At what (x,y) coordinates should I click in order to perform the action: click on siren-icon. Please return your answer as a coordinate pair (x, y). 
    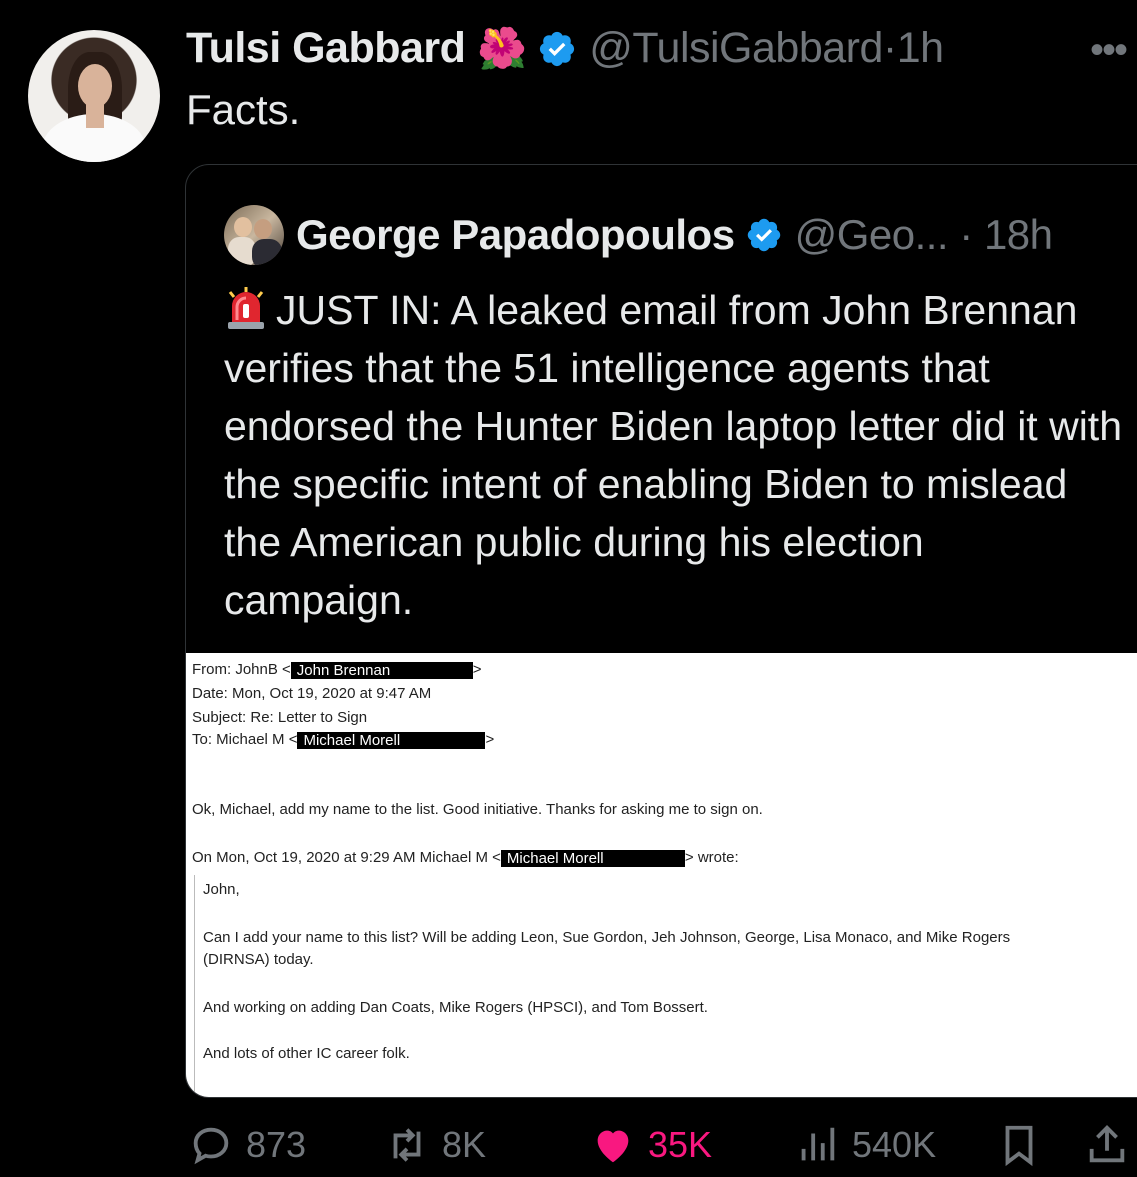
    Looking at the image, I should click on (246, 308).